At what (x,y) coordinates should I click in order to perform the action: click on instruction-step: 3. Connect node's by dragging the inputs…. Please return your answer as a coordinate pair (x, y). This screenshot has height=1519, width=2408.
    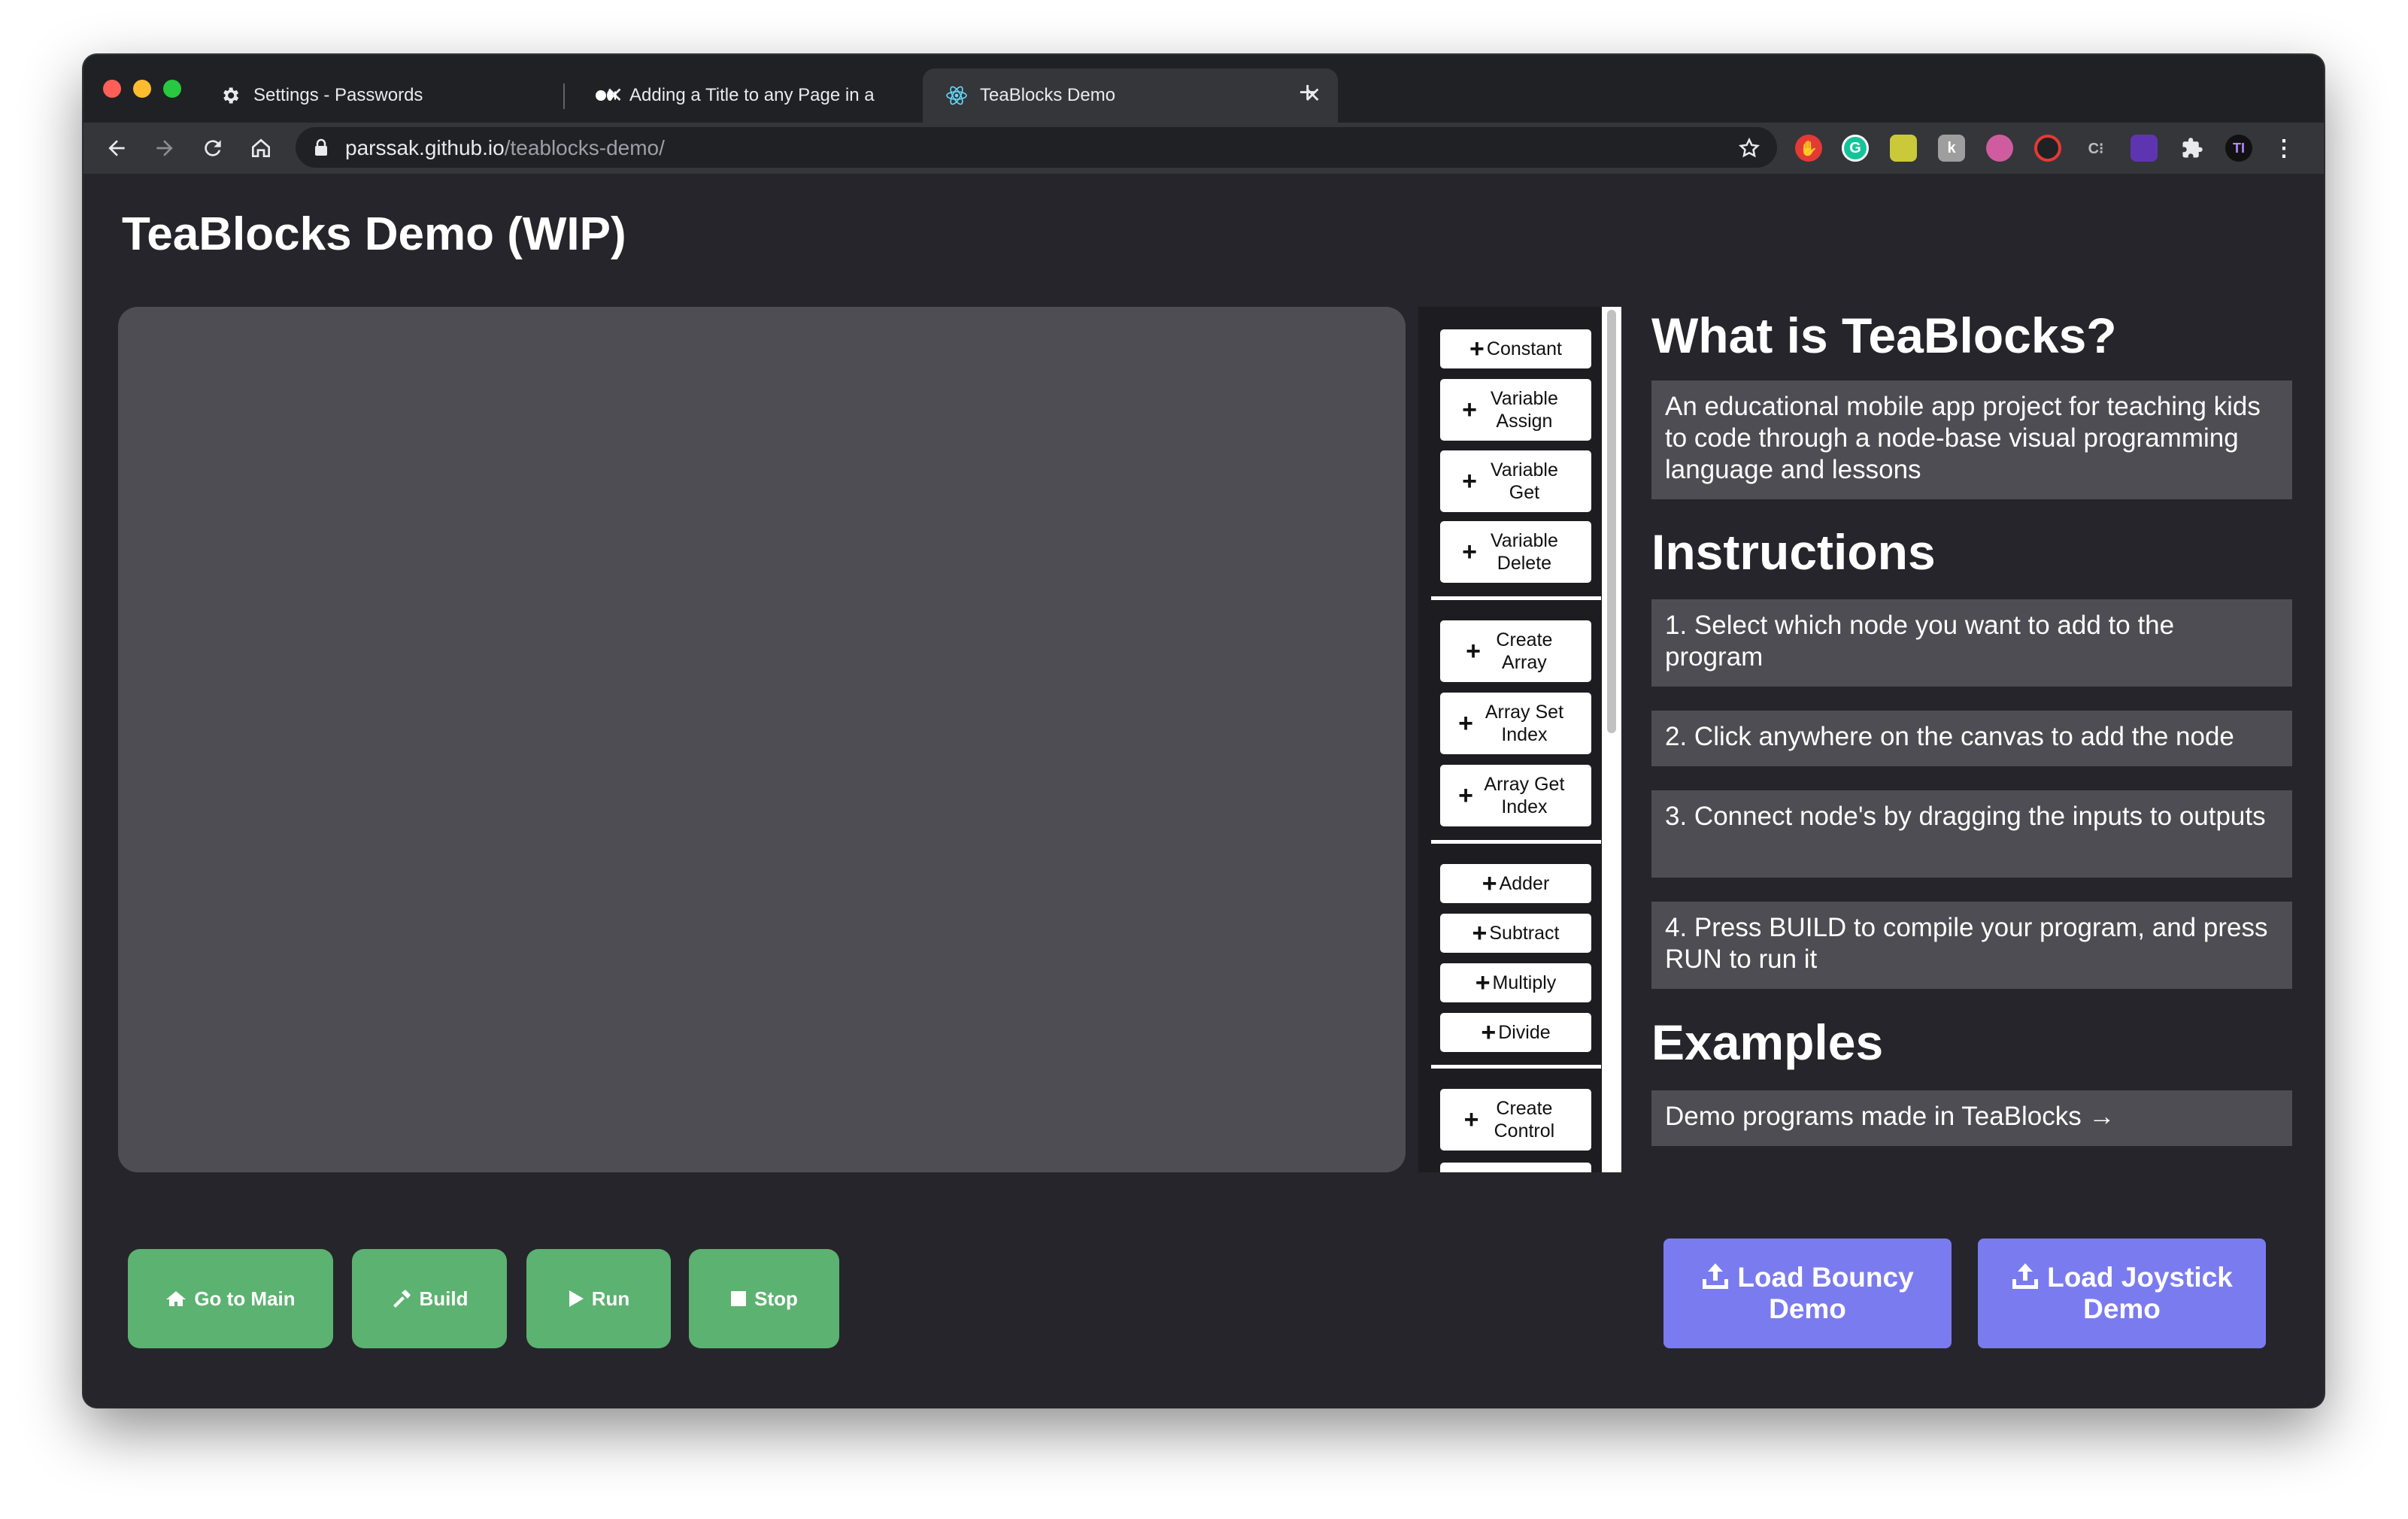
    Looking at the image, I should click on (1971, 834).